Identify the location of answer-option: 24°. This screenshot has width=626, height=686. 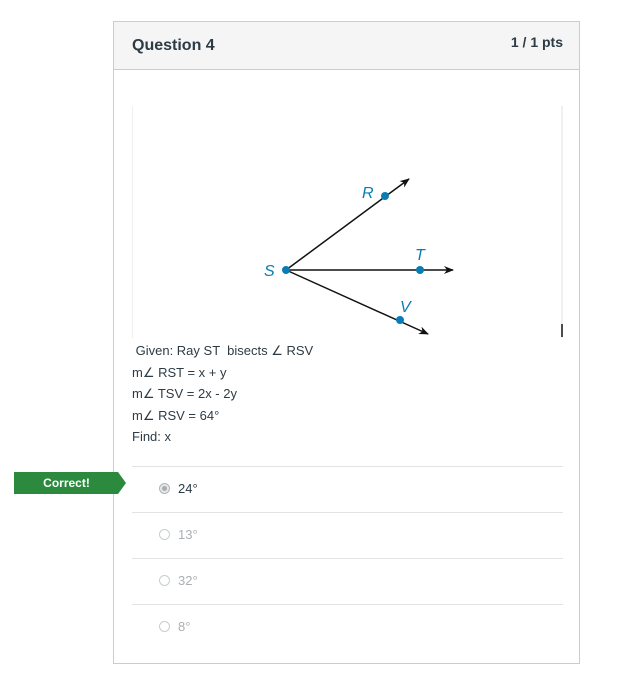
(347, 489).